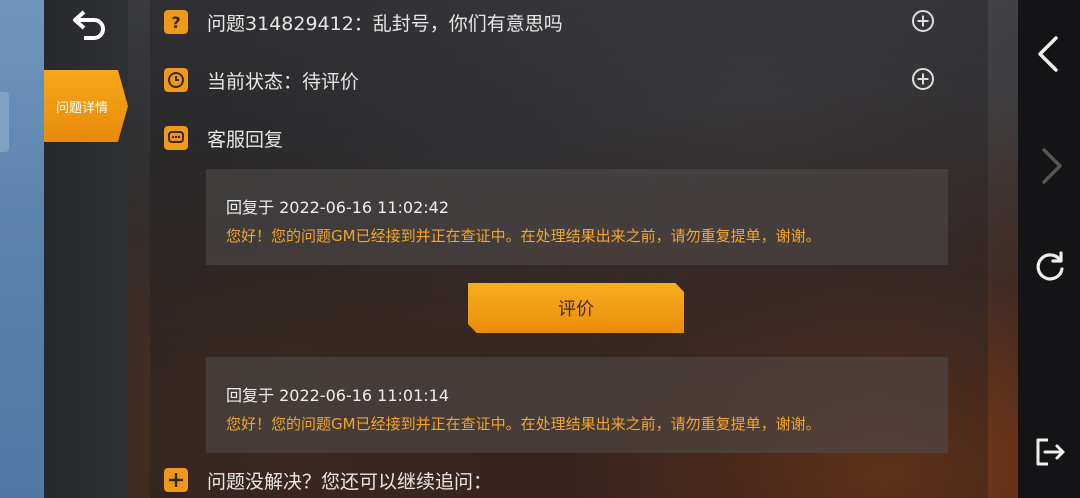 This screenshot has width=1080, height=498. I want to click on reply-heading-row: 客服回复, so click(564, 138).